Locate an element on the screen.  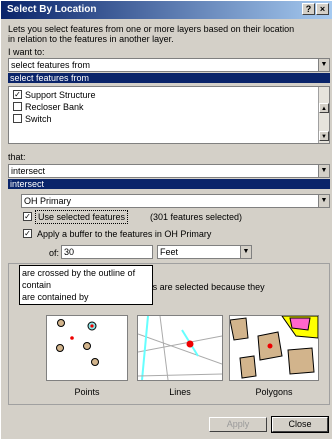
points-label: Points is located at coordinates (87, 392).